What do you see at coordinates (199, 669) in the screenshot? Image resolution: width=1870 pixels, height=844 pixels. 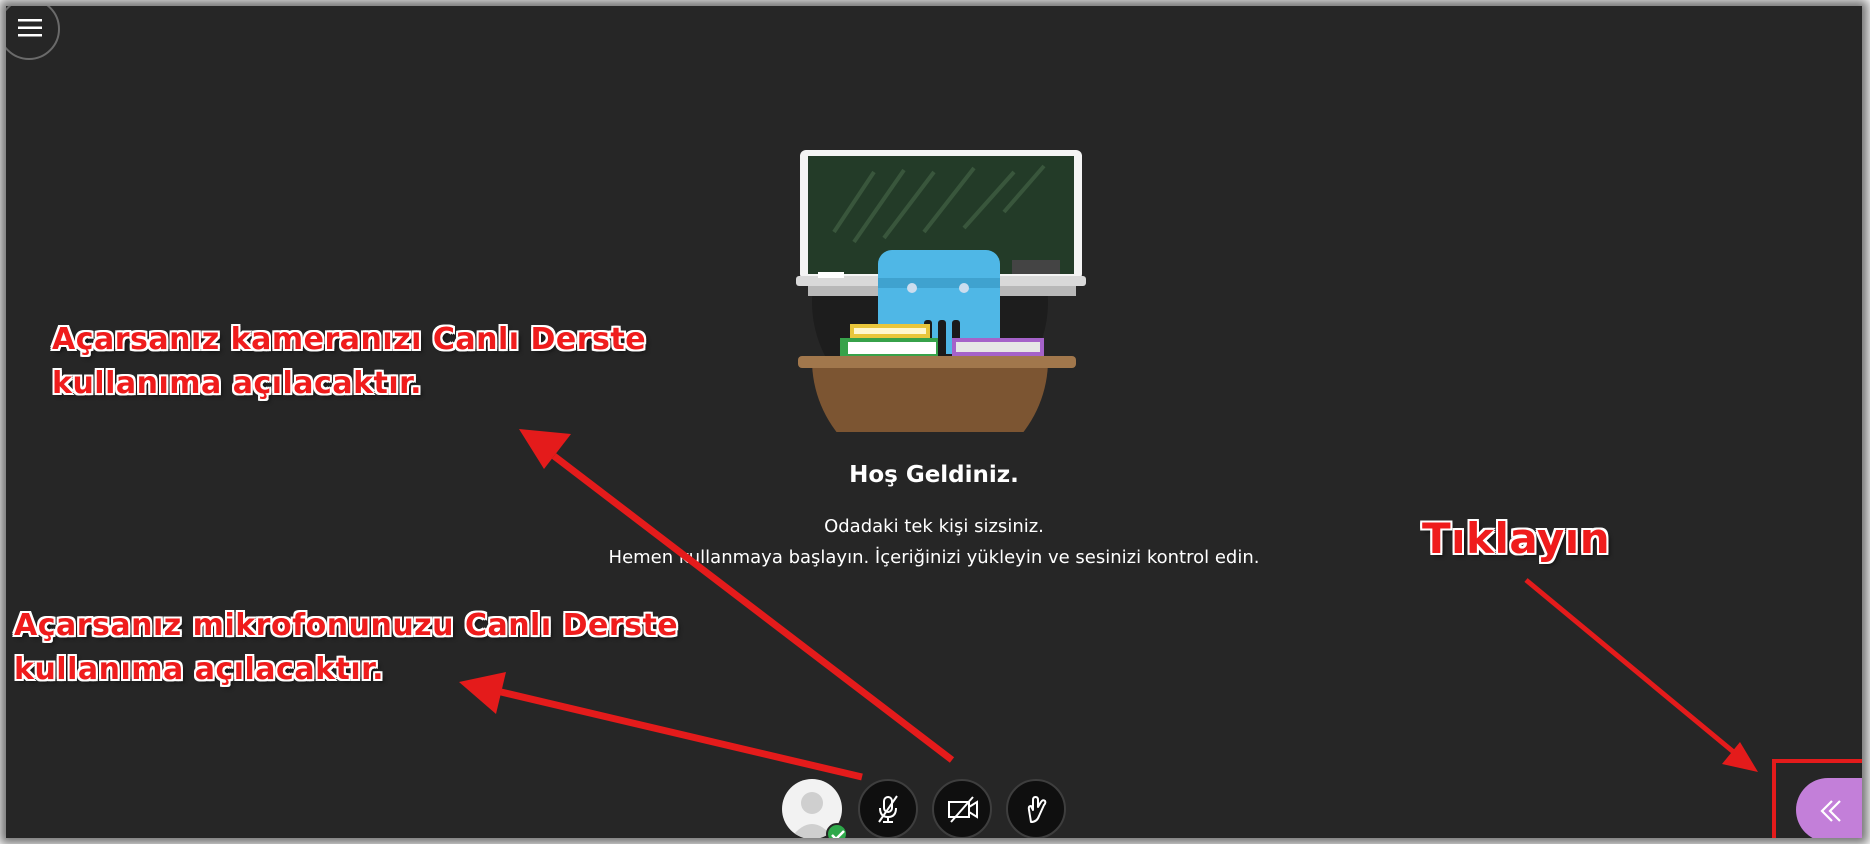 I see `microphone-annotation-line-2: kullanıma açılacaktır.` at bounding box center [199, 669].